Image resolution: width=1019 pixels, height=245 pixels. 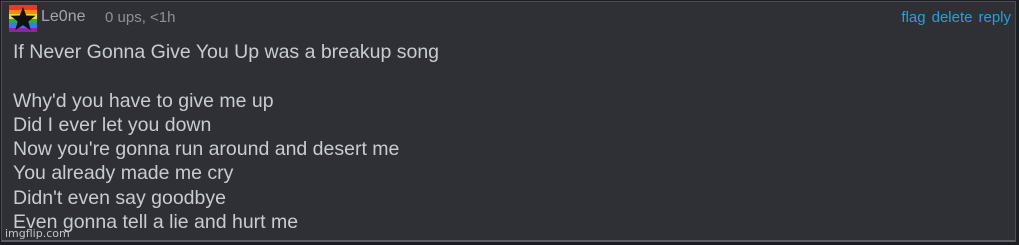 What do you see at coordinates (140, 17) in the screenshot?
I see `comment-meta: 0 ups, <1h` at bounding box center [140, 17].